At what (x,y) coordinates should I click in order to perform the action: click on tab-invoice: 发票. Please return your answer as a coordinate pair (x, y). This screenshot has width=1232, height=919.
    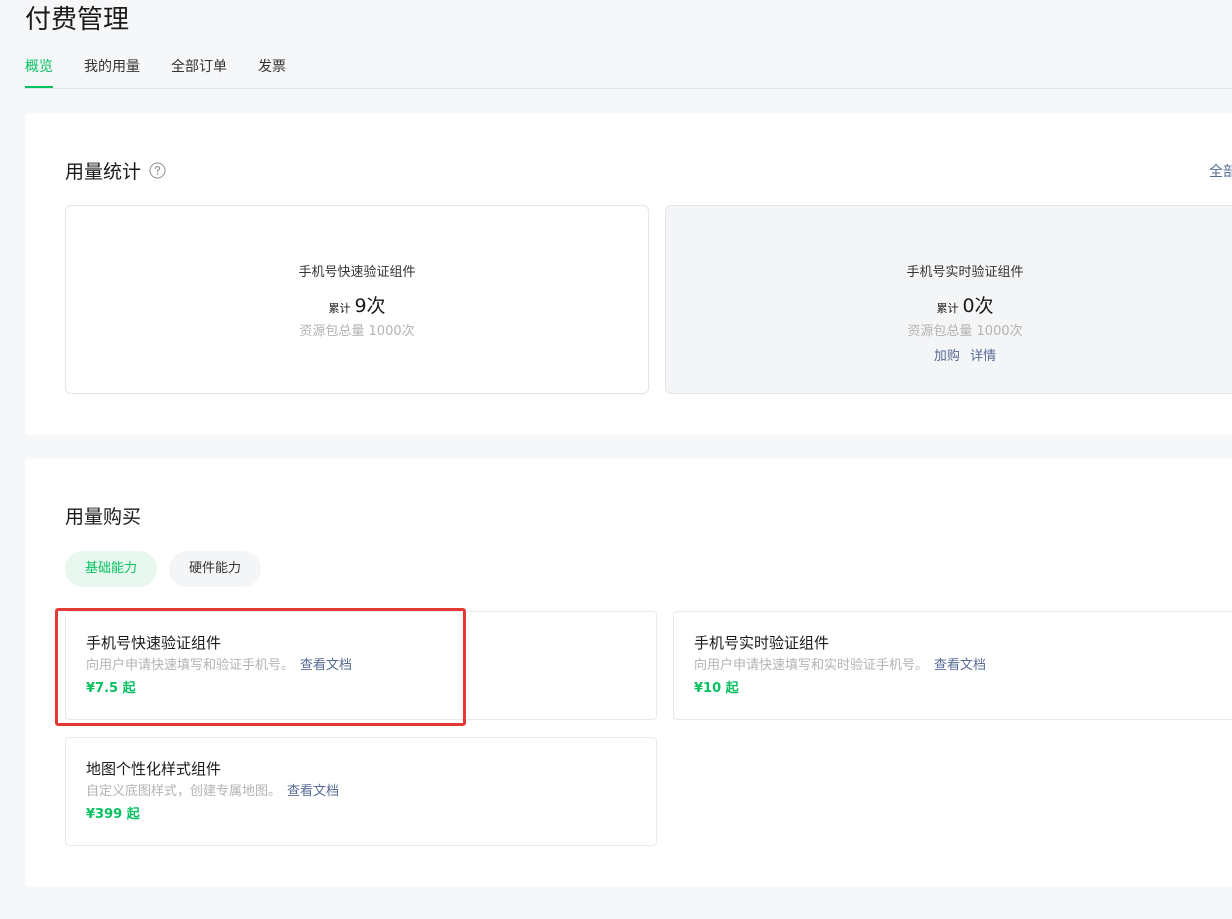
    Looking at the image, I should click on (272, 69).